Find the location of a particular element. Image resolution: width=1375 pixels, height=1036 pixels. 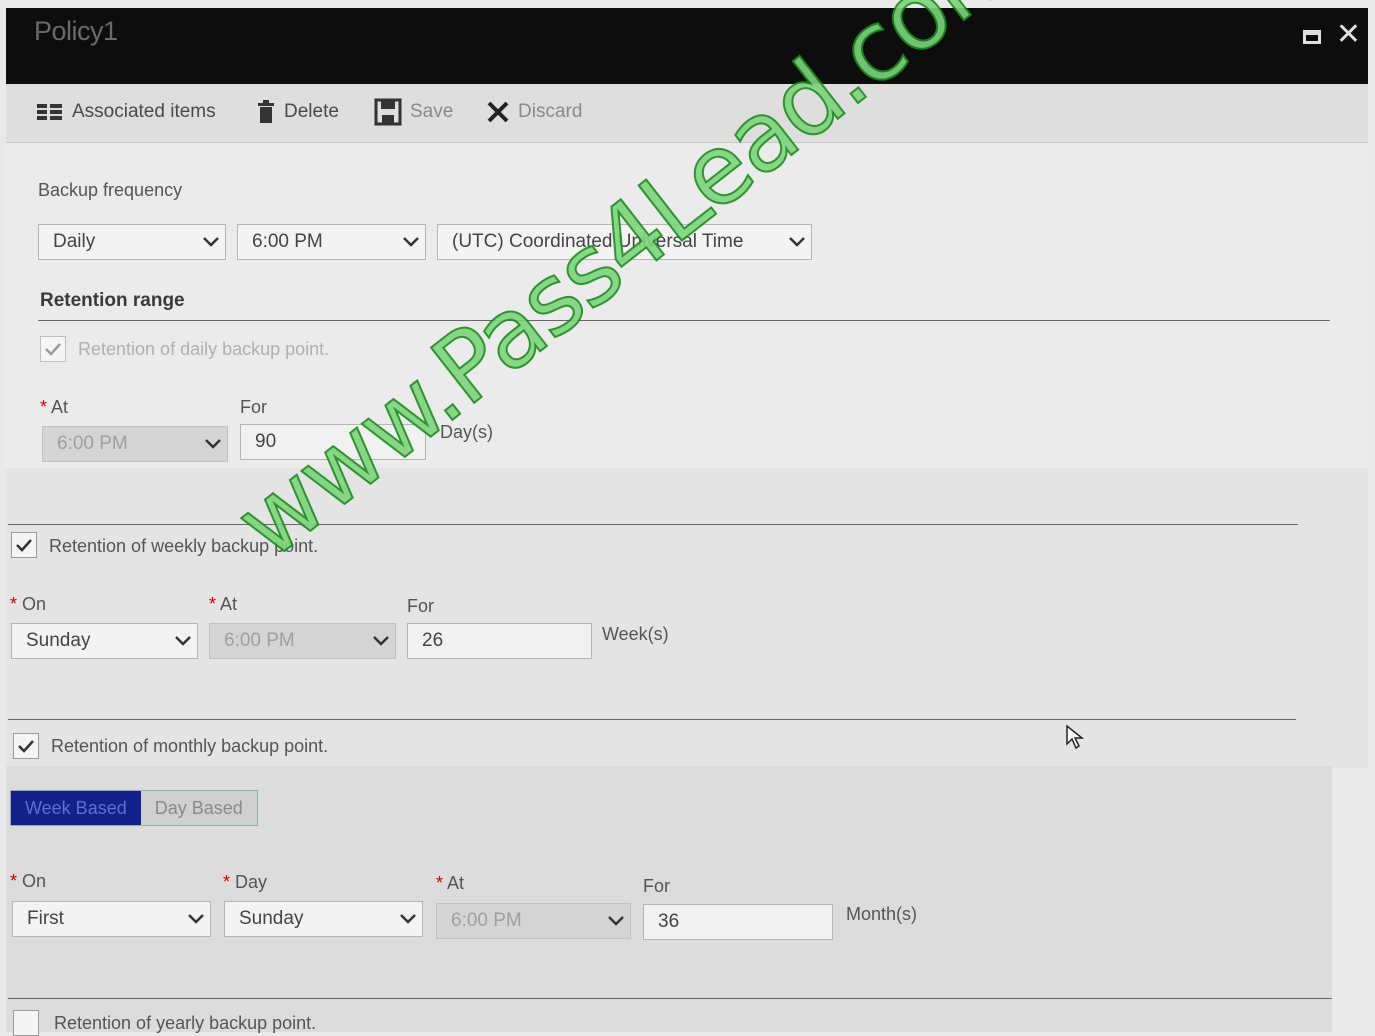

monthly-at-value: 6:00 PM is located at coordinates (486, 920).